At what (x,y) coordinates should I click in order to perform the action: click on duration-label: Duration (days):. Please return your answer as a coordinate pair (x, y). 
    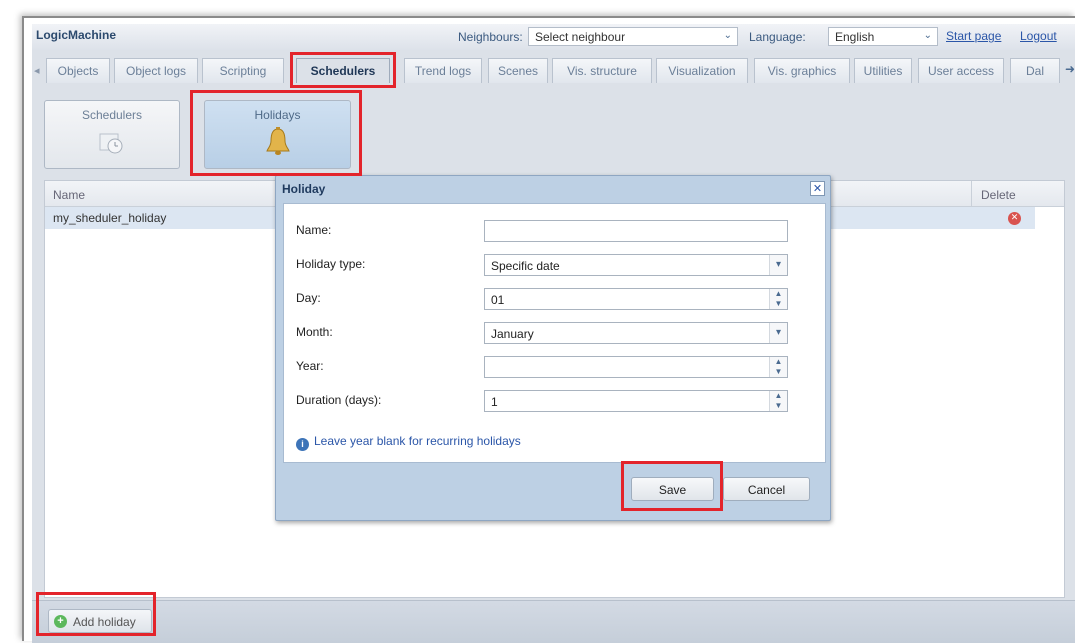
    Looking at the image, I should click on (339, 400).